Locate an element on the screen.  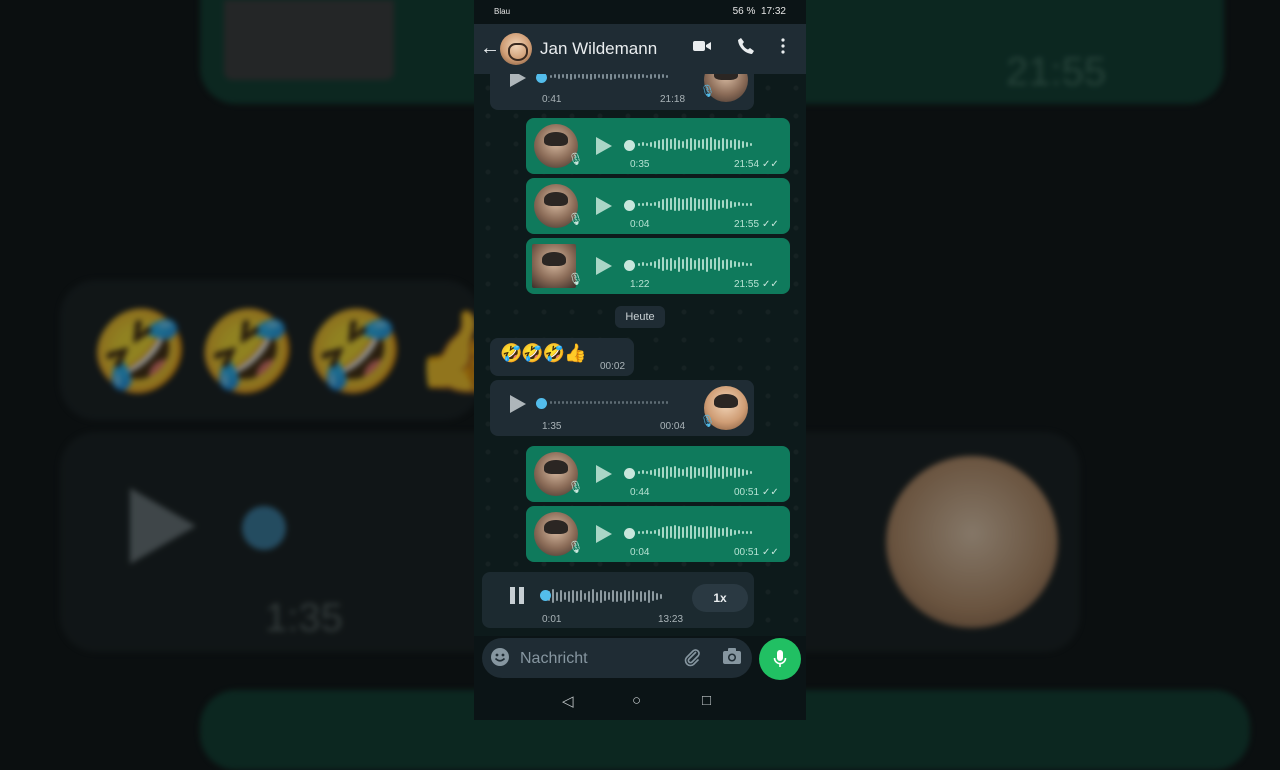
voice-record-button is located at coordinates (780, 659).